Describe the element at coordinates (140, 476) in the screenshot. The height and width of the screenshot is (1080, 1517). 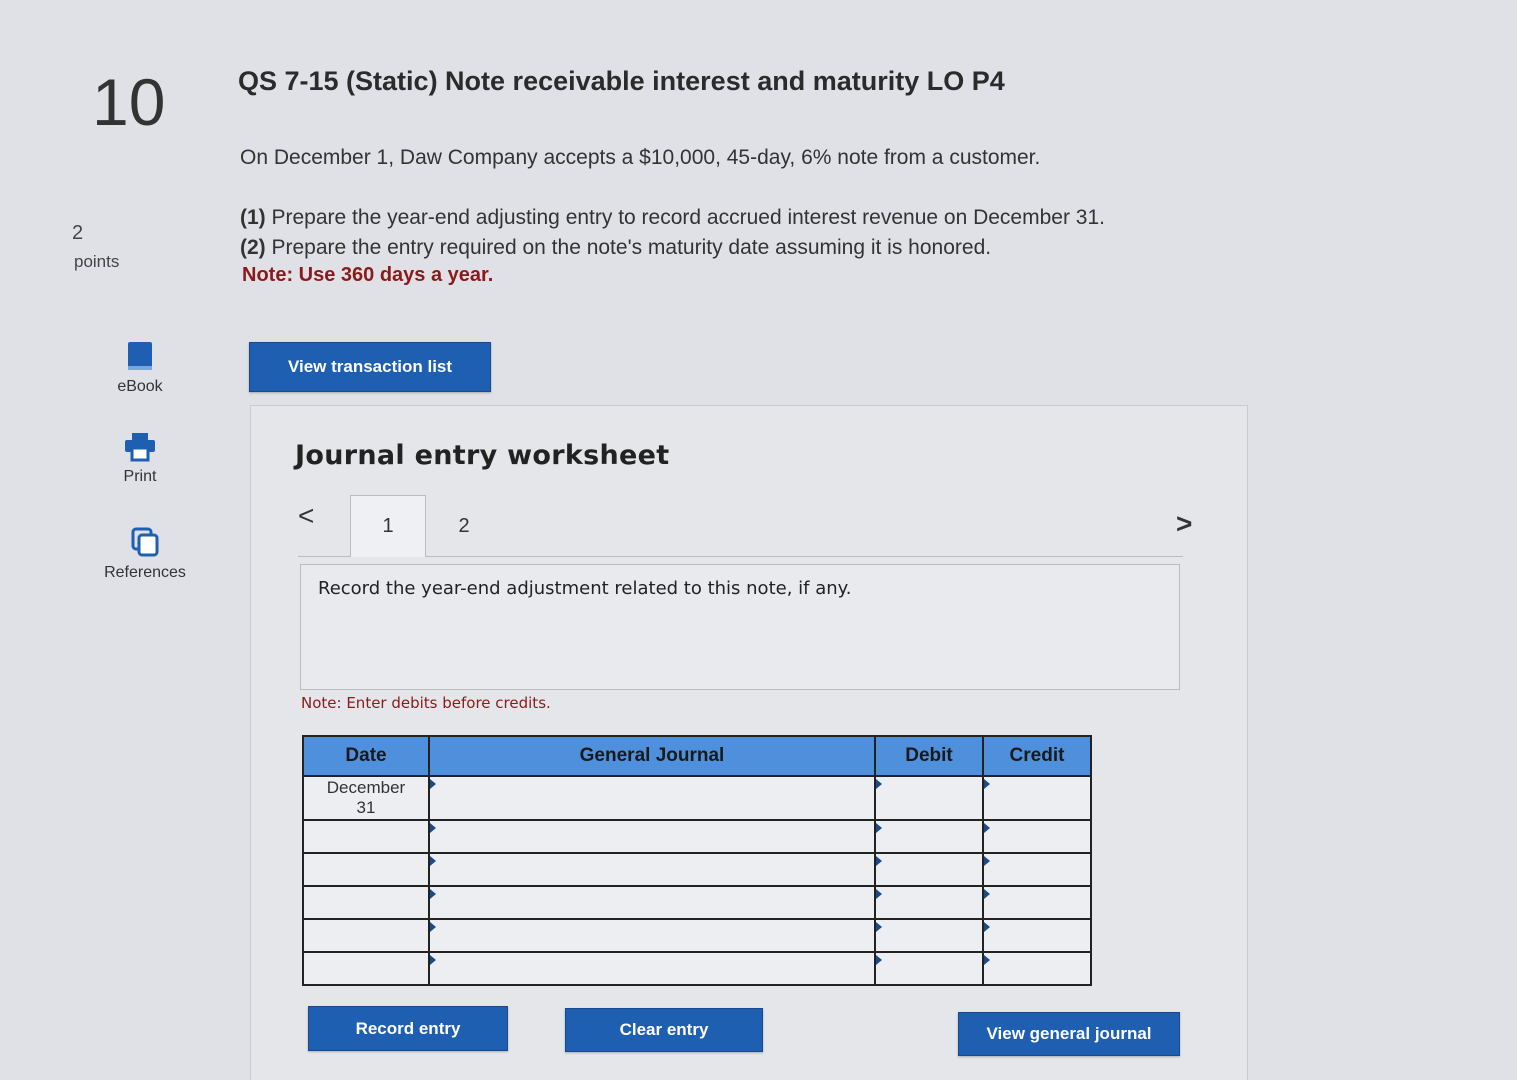
I see `print-label: Print` at that location.